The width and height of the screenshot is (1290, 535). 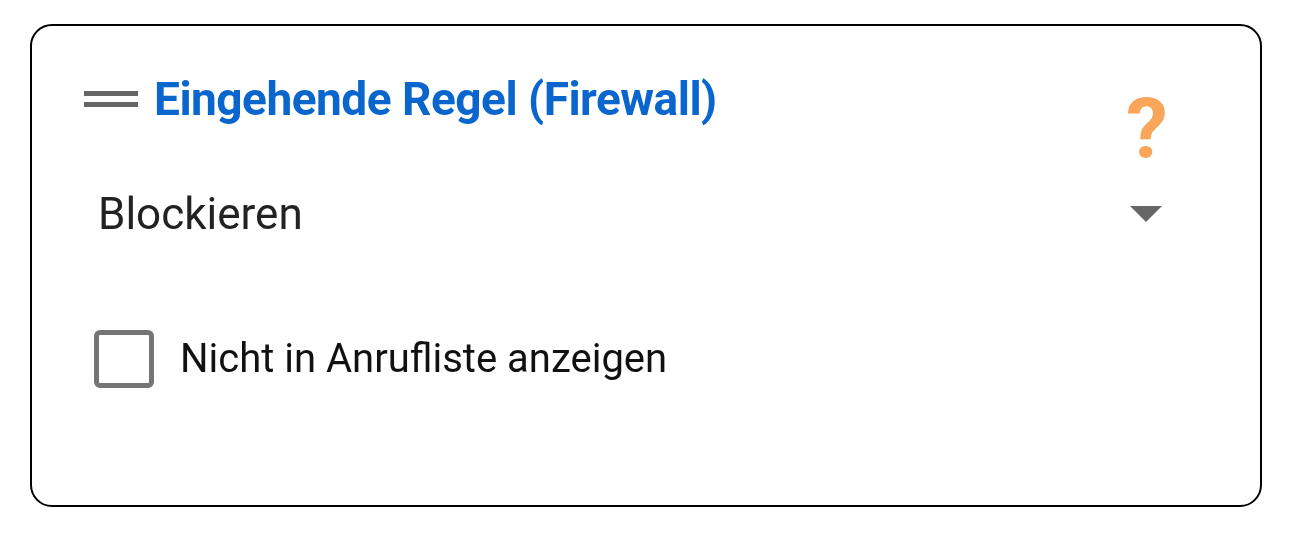 What do you see at coordinates (1146, 214) in the screenshot?
I see `caret-icon` at bounding box center [1146, 214].